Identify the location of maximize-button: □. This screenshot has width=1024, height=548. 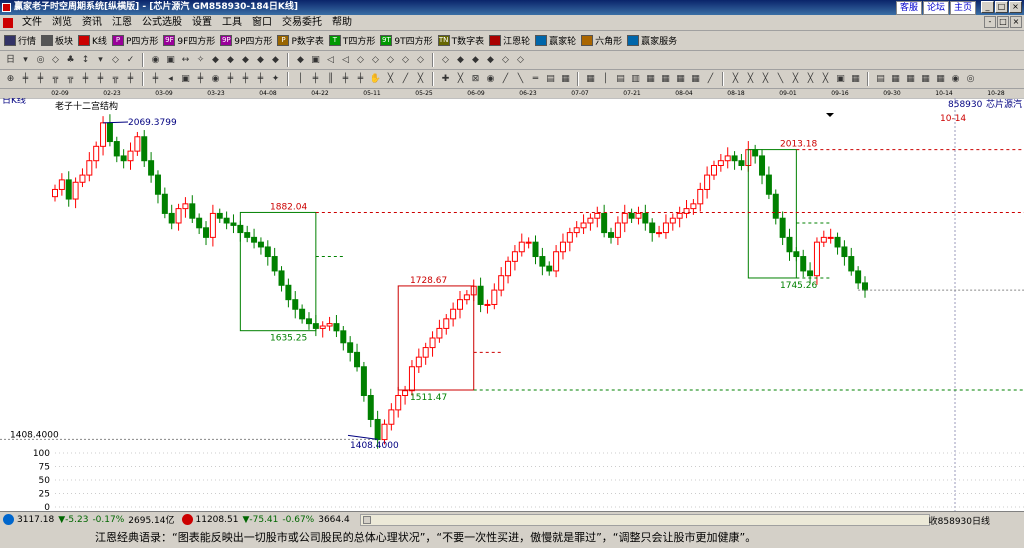
(1001, 7).